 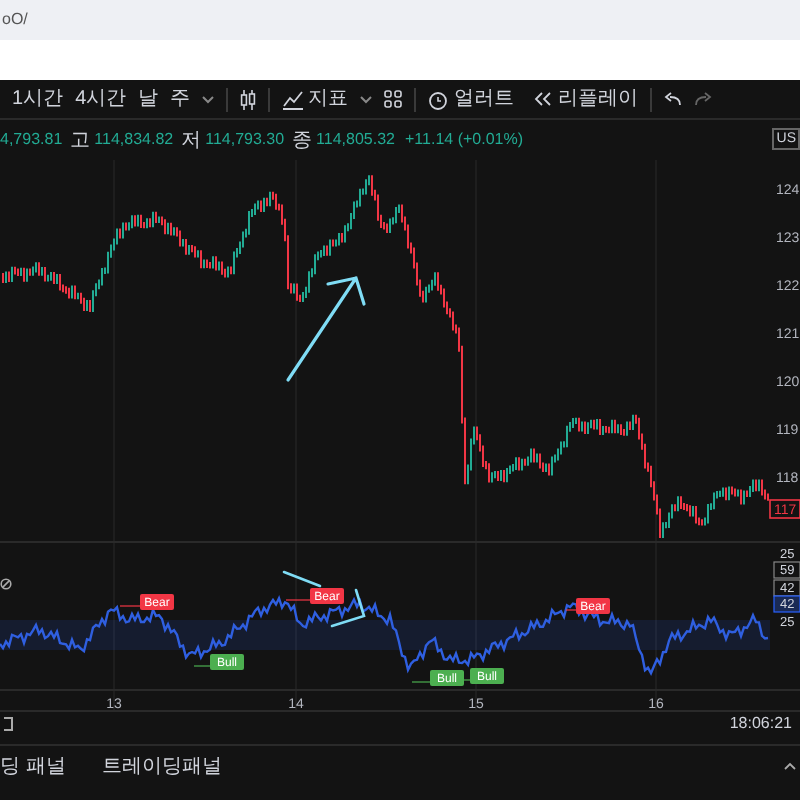 I want to click on interval-button: 주, so click(x=180, y=99).